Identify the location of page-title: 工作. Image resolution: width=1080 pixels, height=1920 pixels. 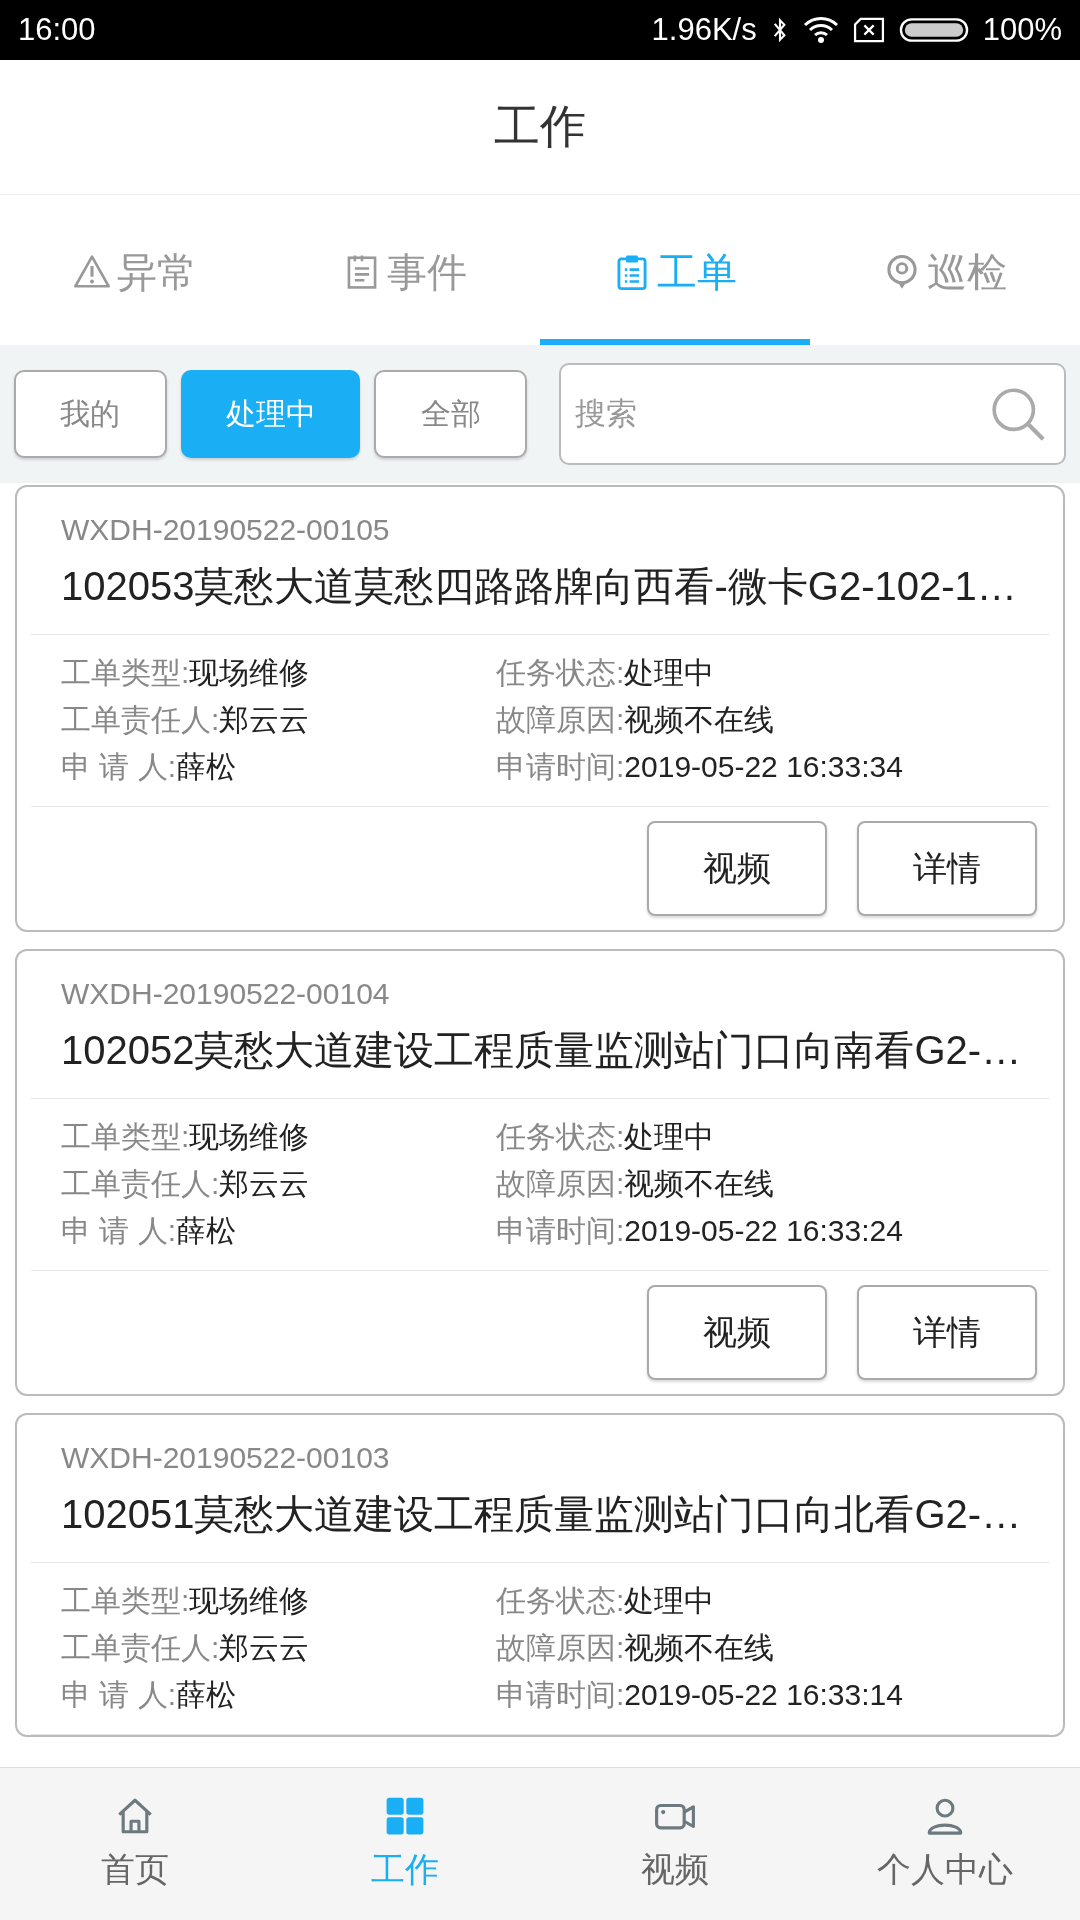
(540, 126).